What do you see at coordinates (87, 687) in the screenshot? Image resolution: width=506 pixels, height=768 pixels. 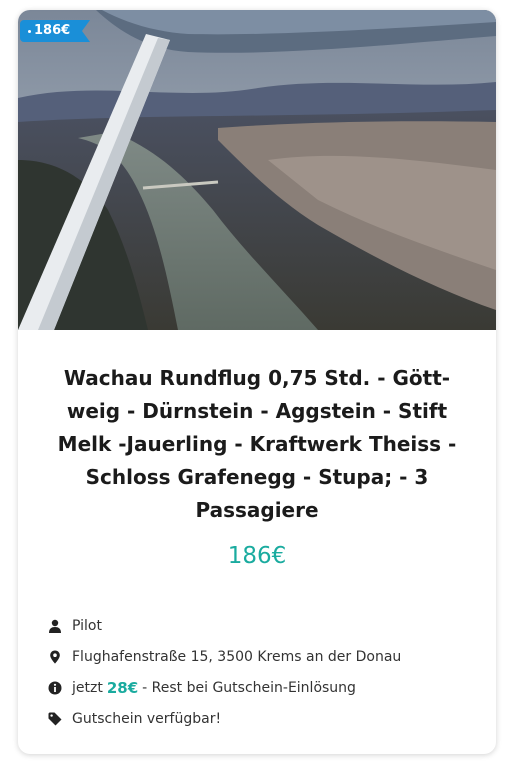 I see `deposit-prefix: jetzt` at bounding box center [87, 687].